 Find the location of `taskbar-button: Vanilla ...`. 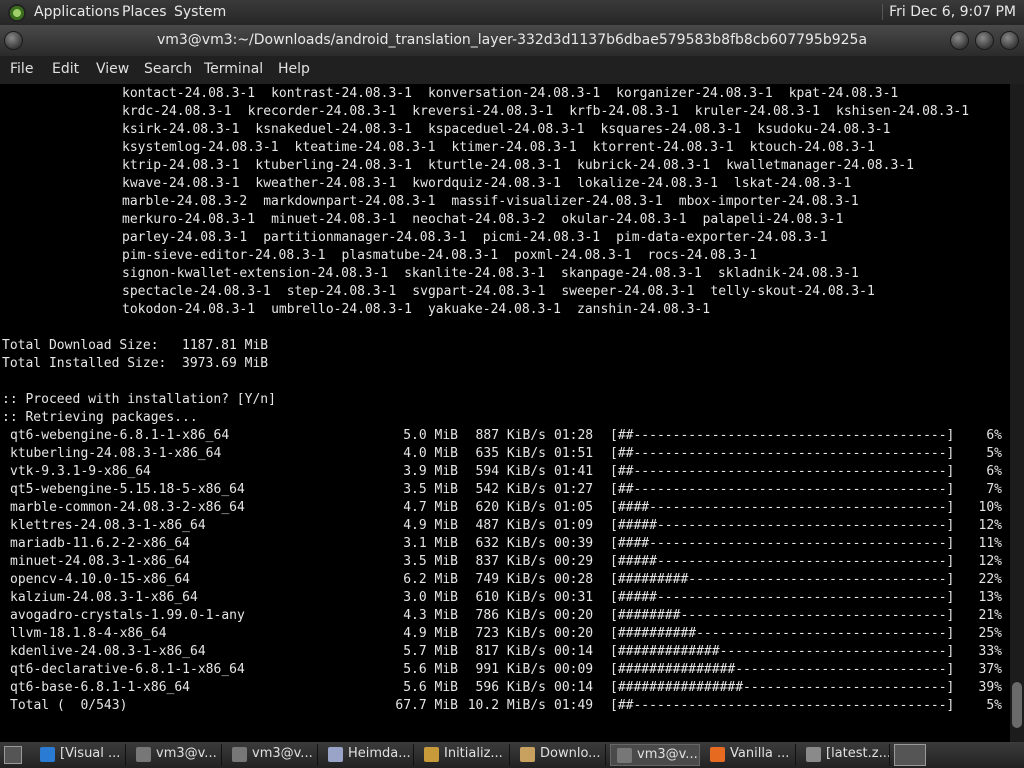

taskbar-button: Vanilla ... is located at coordinates (750, 755).